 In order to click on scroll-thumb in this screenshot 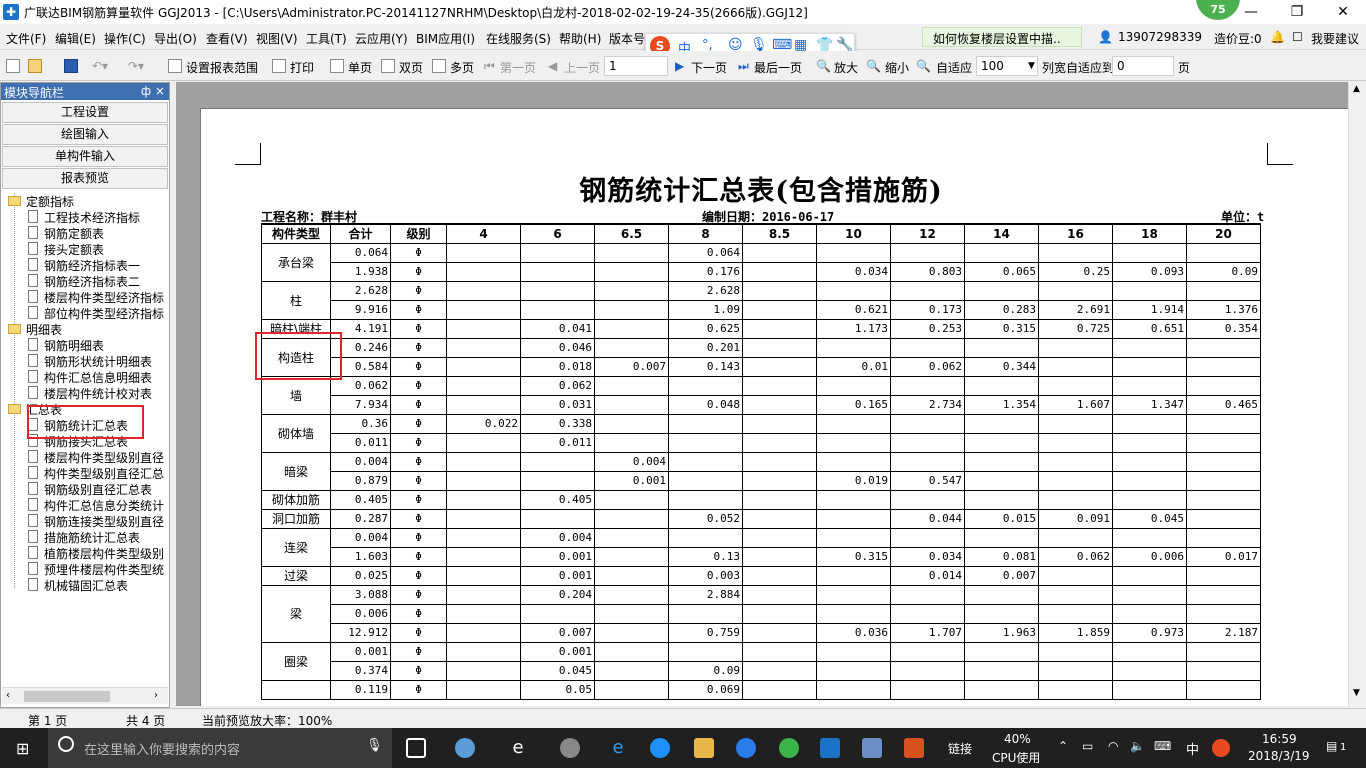, I will do `click(67, 696)`.